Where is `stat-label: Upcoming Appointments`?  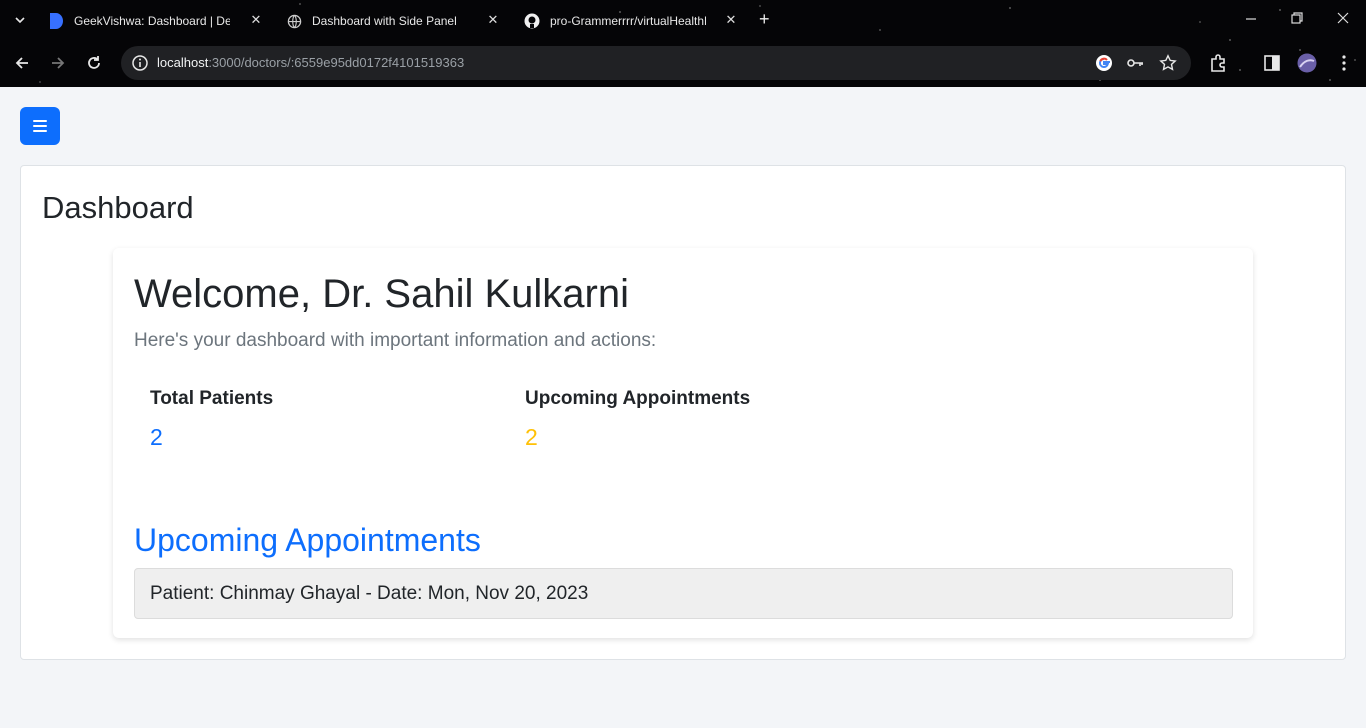
stat-label: Upcoming Appointments is located at coordinates (638, 398).